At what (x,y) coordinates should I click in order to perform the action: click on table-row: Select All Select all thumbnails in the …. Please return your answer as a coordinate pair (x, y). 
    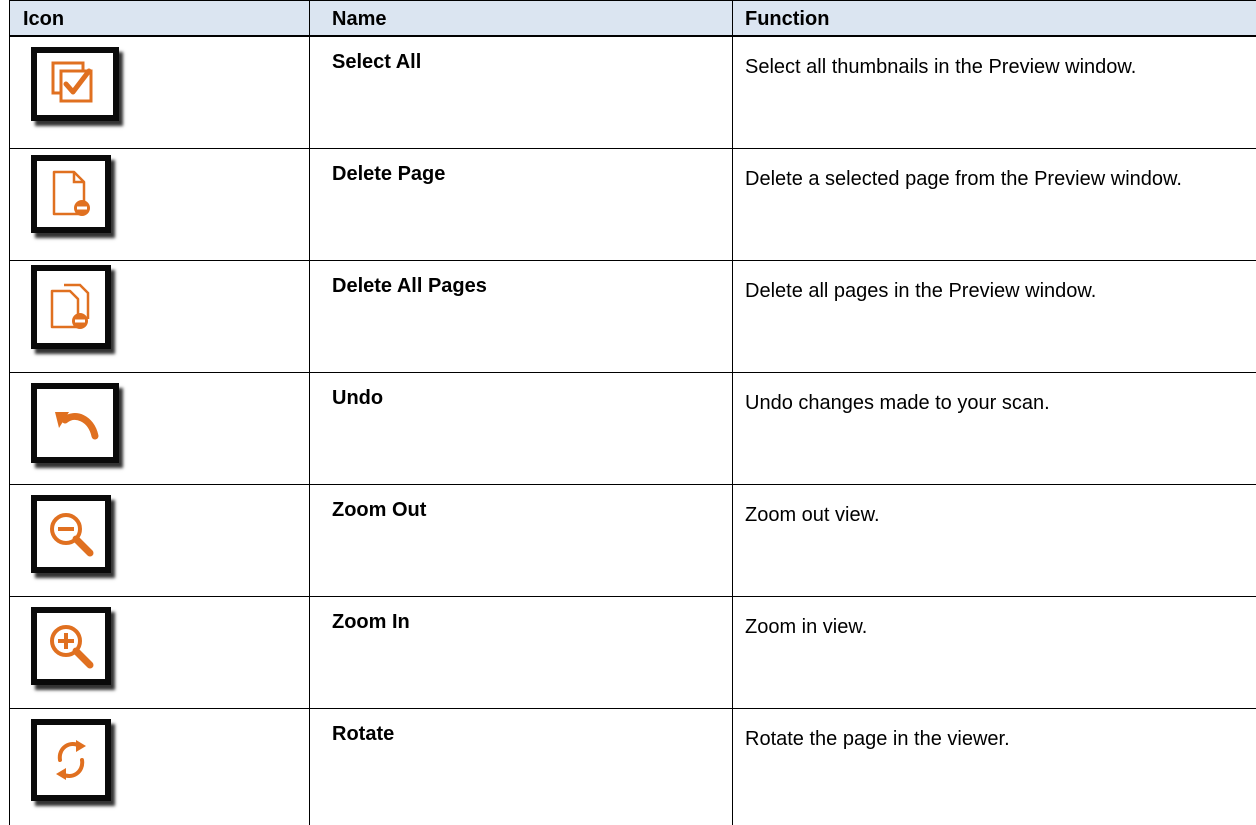
    Looking at the image, I should click on (632, 93).